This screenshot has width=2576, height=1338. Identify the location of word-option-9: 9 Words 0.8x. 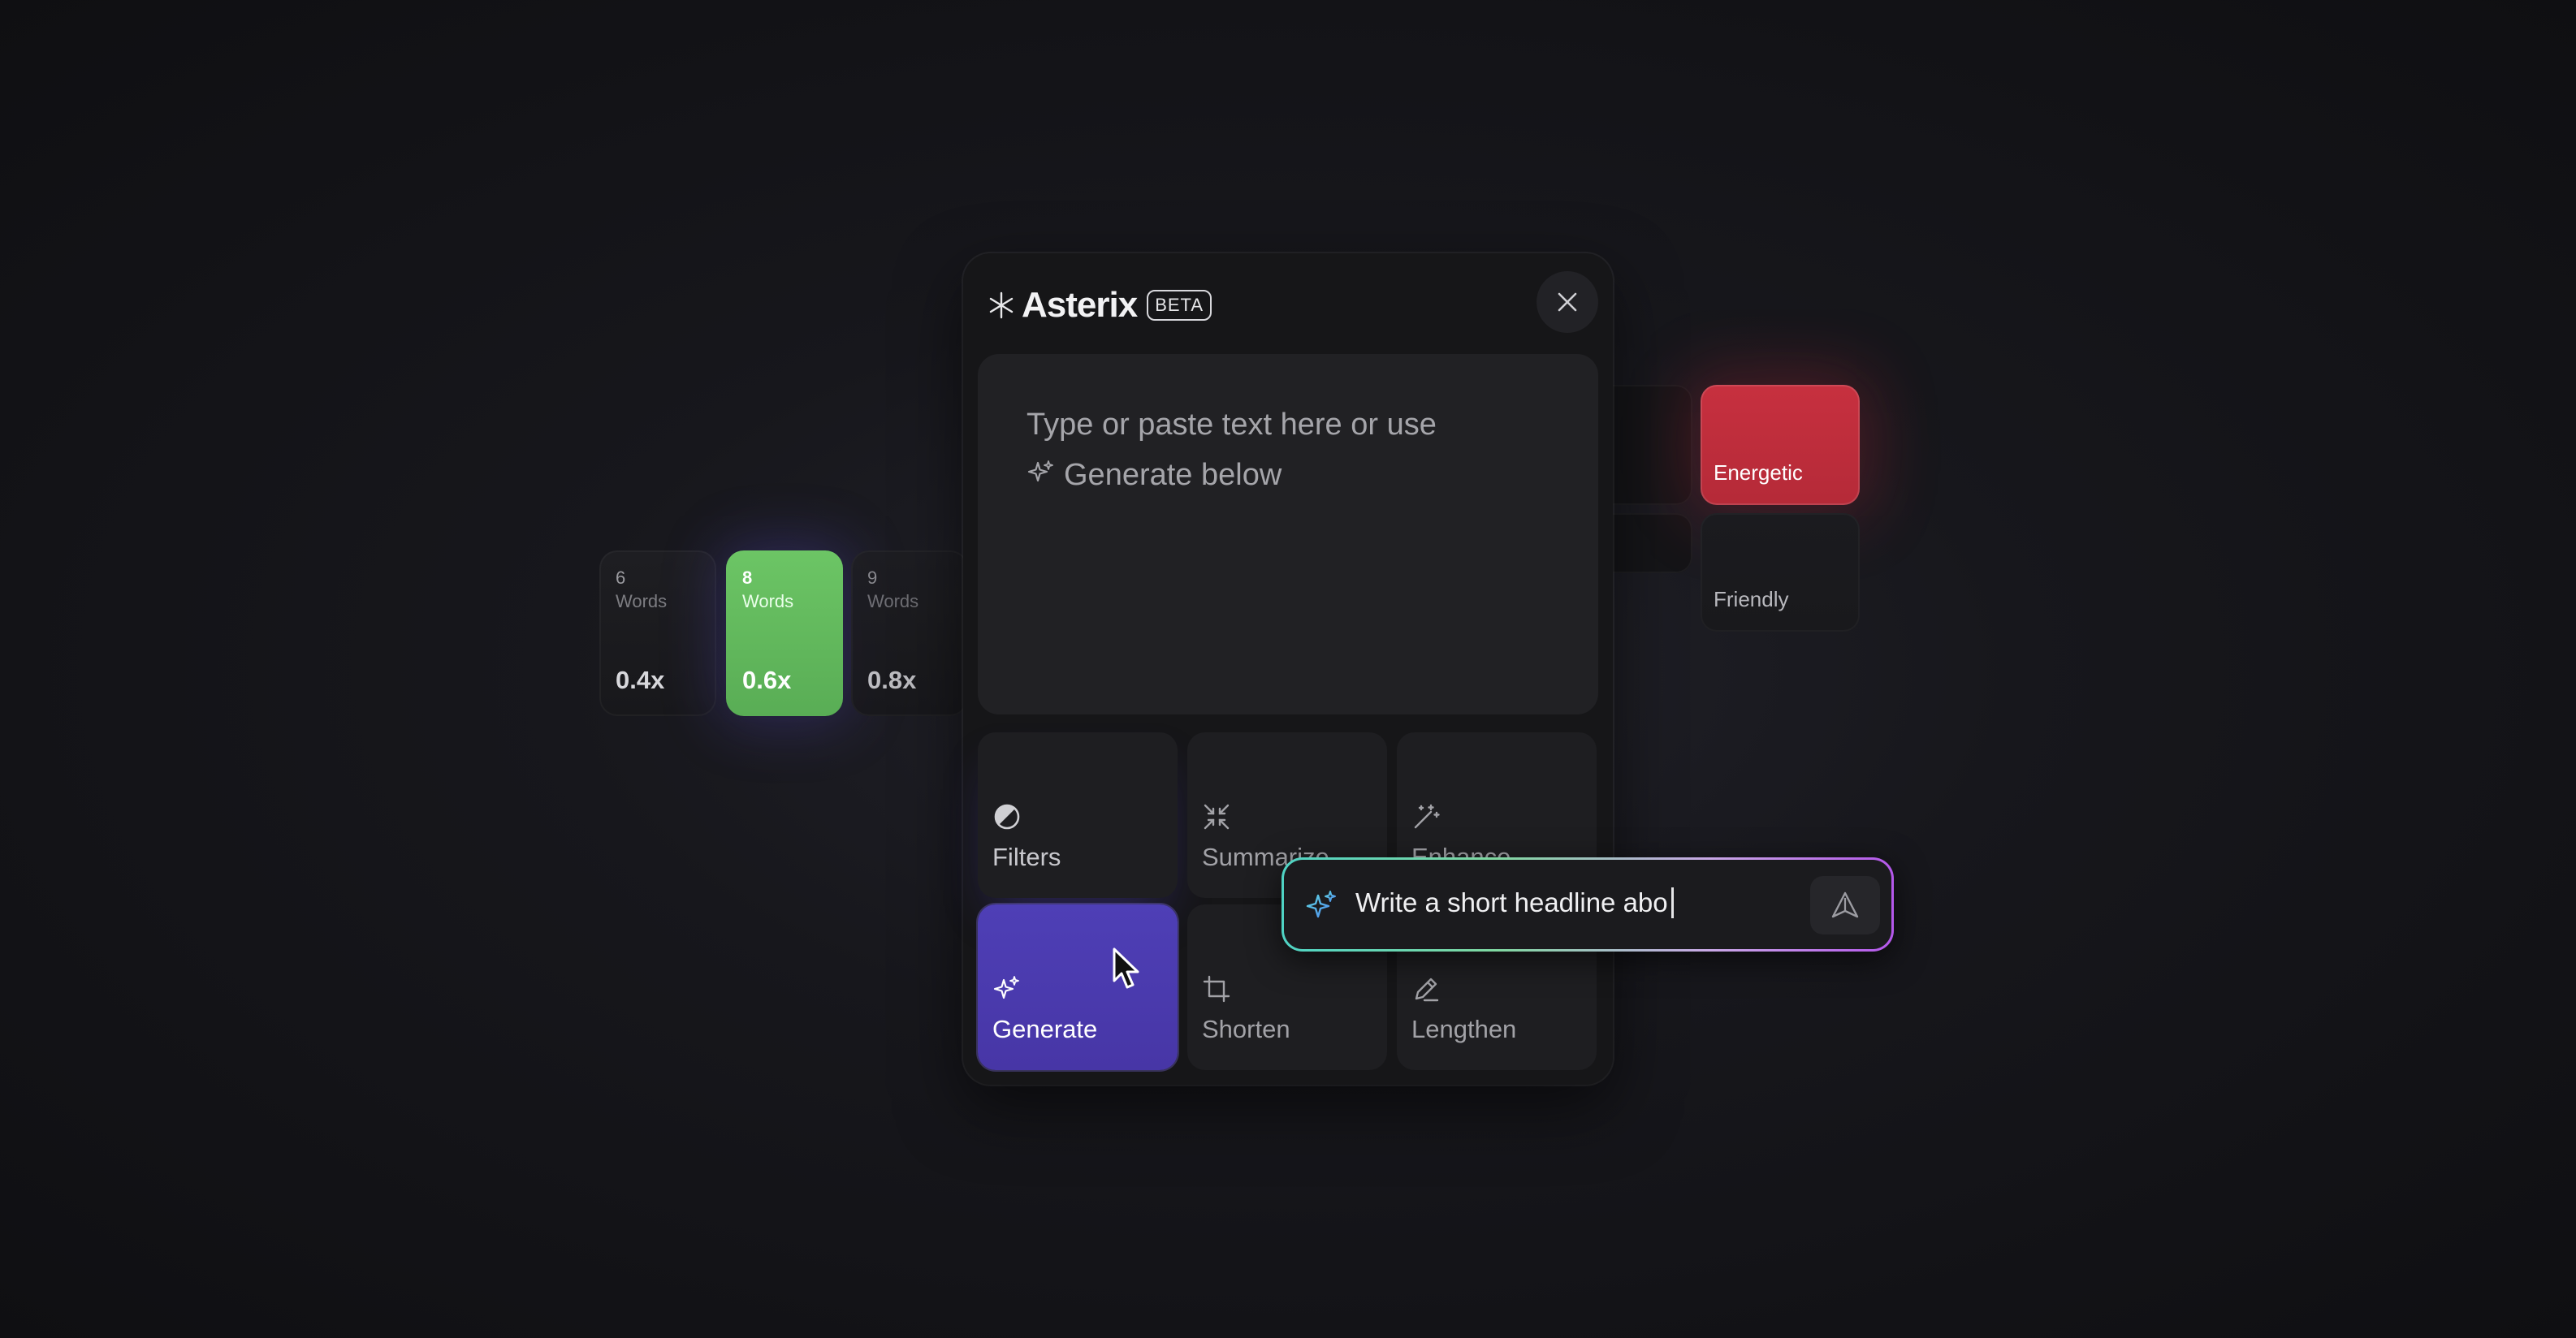
(909, 633).